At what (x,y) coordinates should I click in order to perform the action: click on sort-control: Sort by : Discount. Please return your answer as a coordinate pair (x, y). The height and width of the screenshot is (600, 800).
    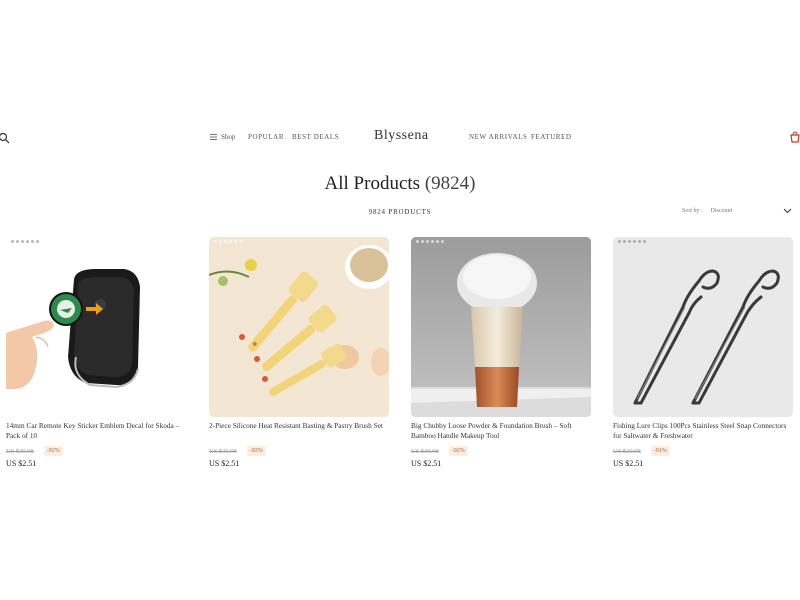
    Looking at the image, I should click on (737, 211).